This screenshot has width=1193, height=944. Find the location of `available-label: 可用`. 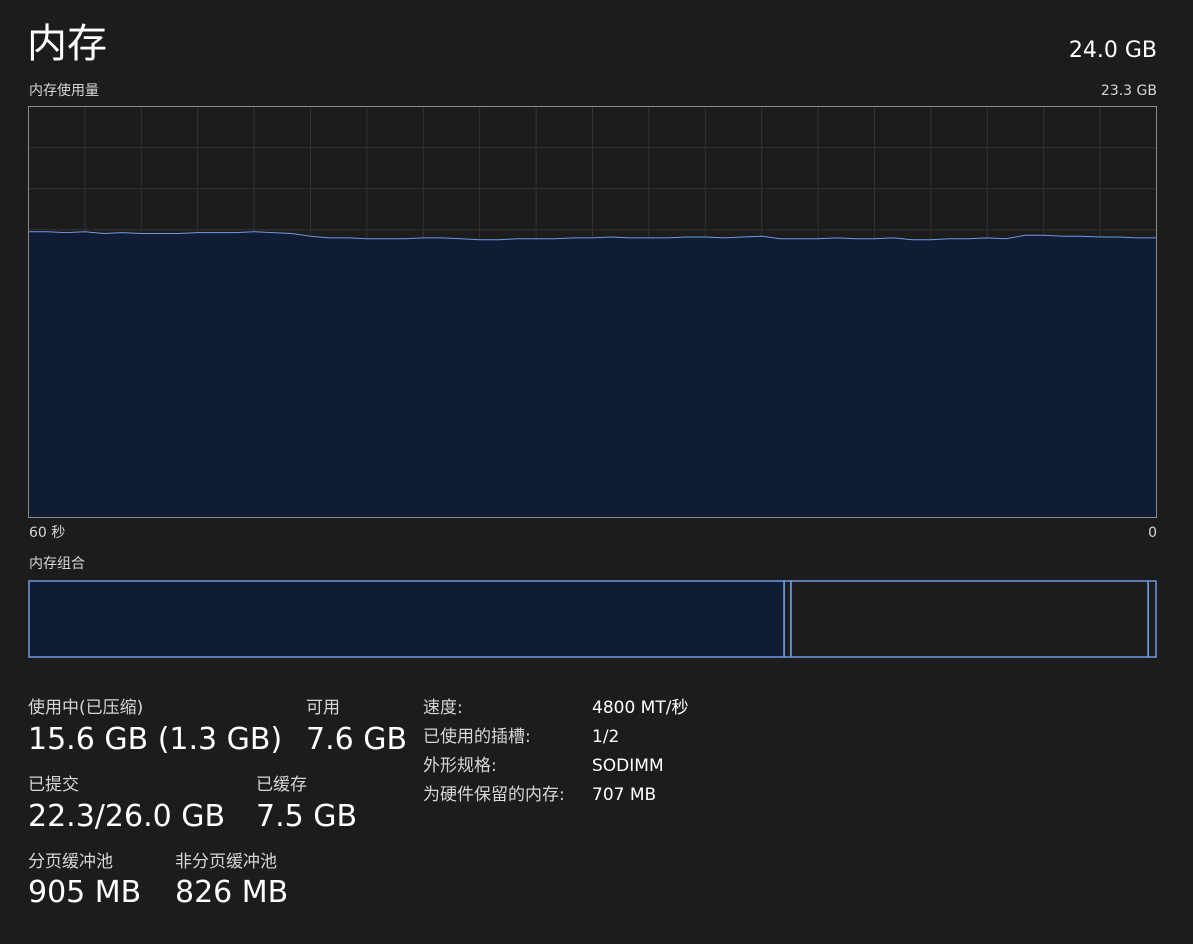

available-label: 可用 is located at coordinates (323, 708).